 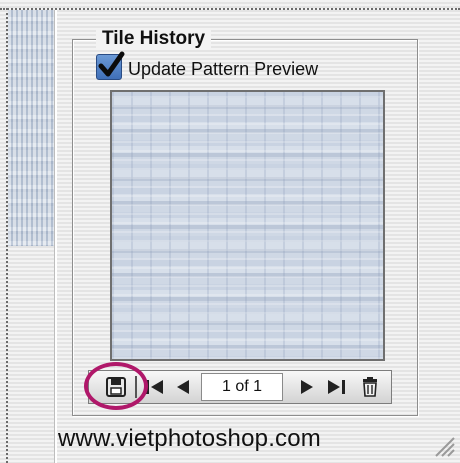 I want to click on group-title: Tile History, so click(x=154, y=39).